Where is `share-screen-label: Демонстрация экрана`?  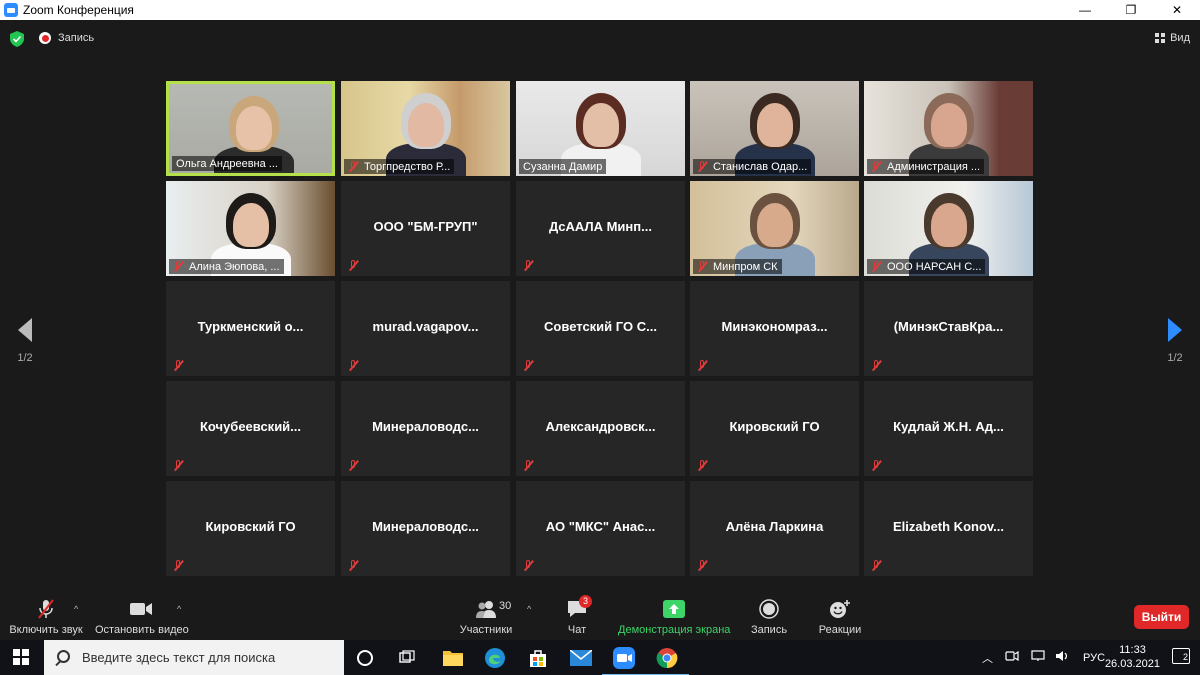 share-screen-label: Демонстрация экрана is located at coordinates (674, 630).